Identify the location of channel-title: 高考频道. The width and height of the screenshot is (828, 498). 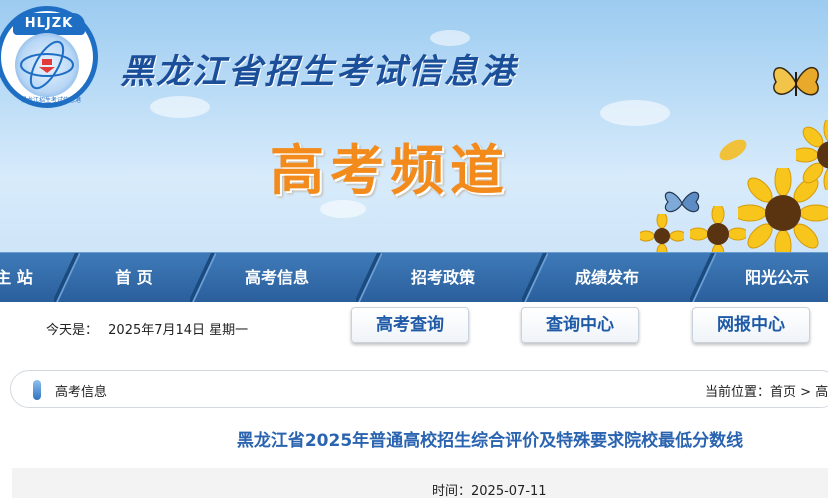
(390, 170).